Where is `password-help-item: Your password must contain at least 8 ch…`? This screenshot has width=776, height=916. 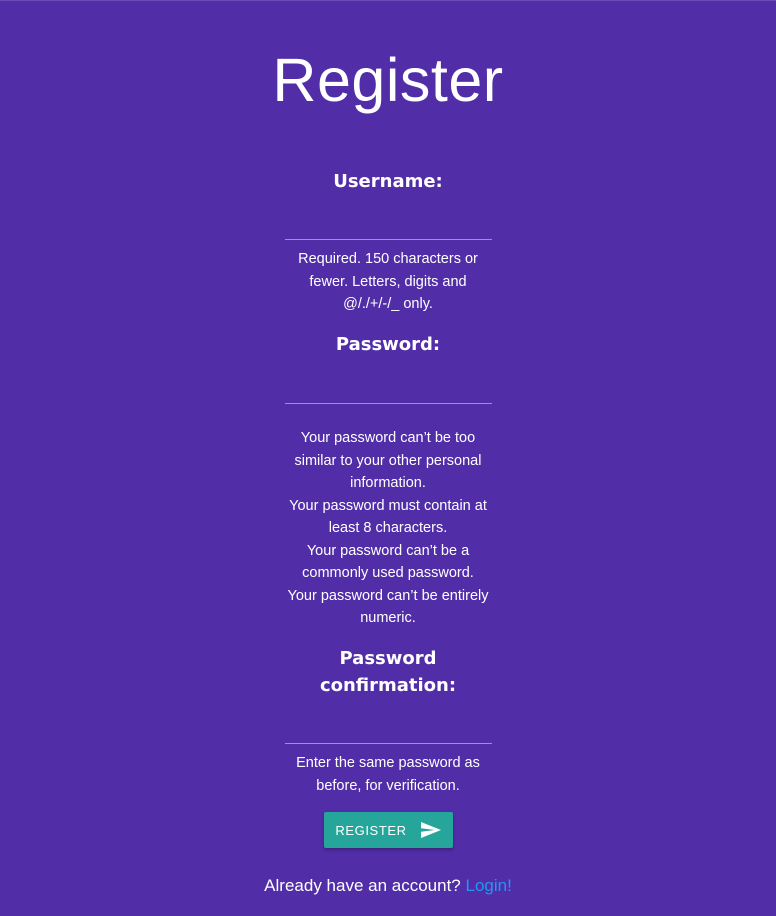 password-help-item: Your password must contain at least 8 ch… is located at coordinates (388, 517).